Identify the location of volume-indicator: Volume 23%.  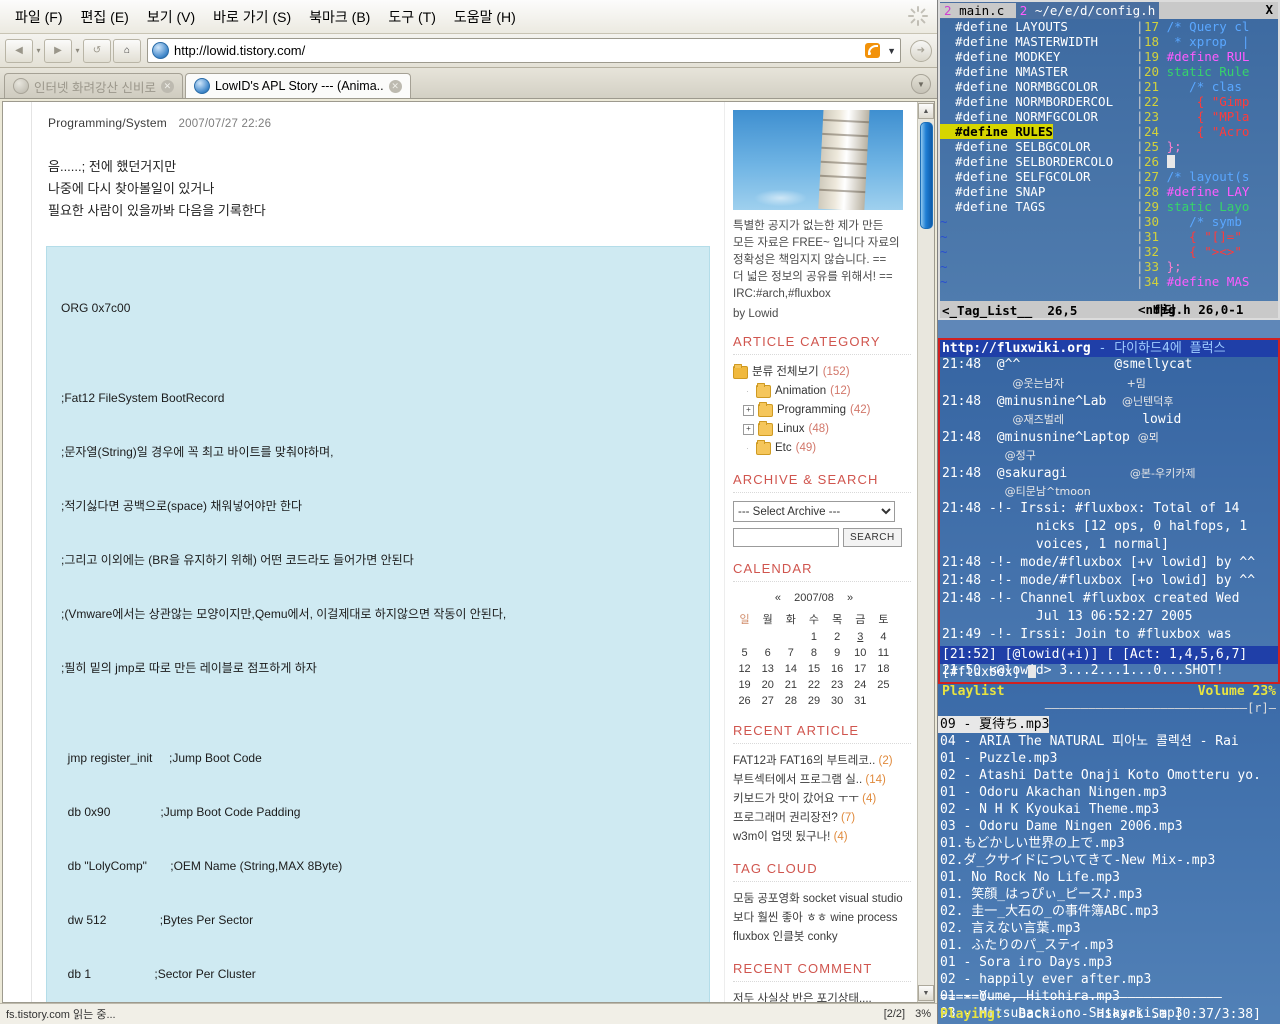
(1237, 693).